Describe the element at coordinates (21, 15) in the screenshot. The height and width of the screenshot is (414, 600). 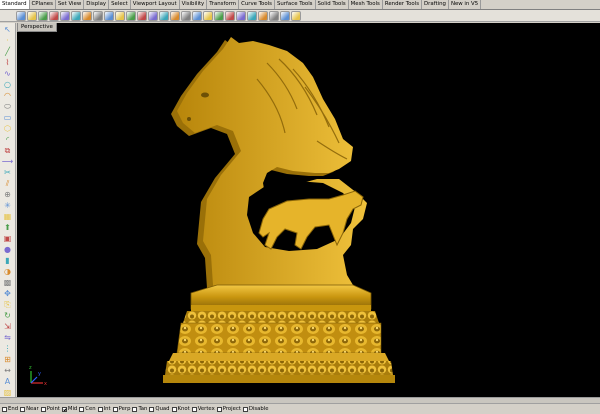
I see `new-icon` at that location.